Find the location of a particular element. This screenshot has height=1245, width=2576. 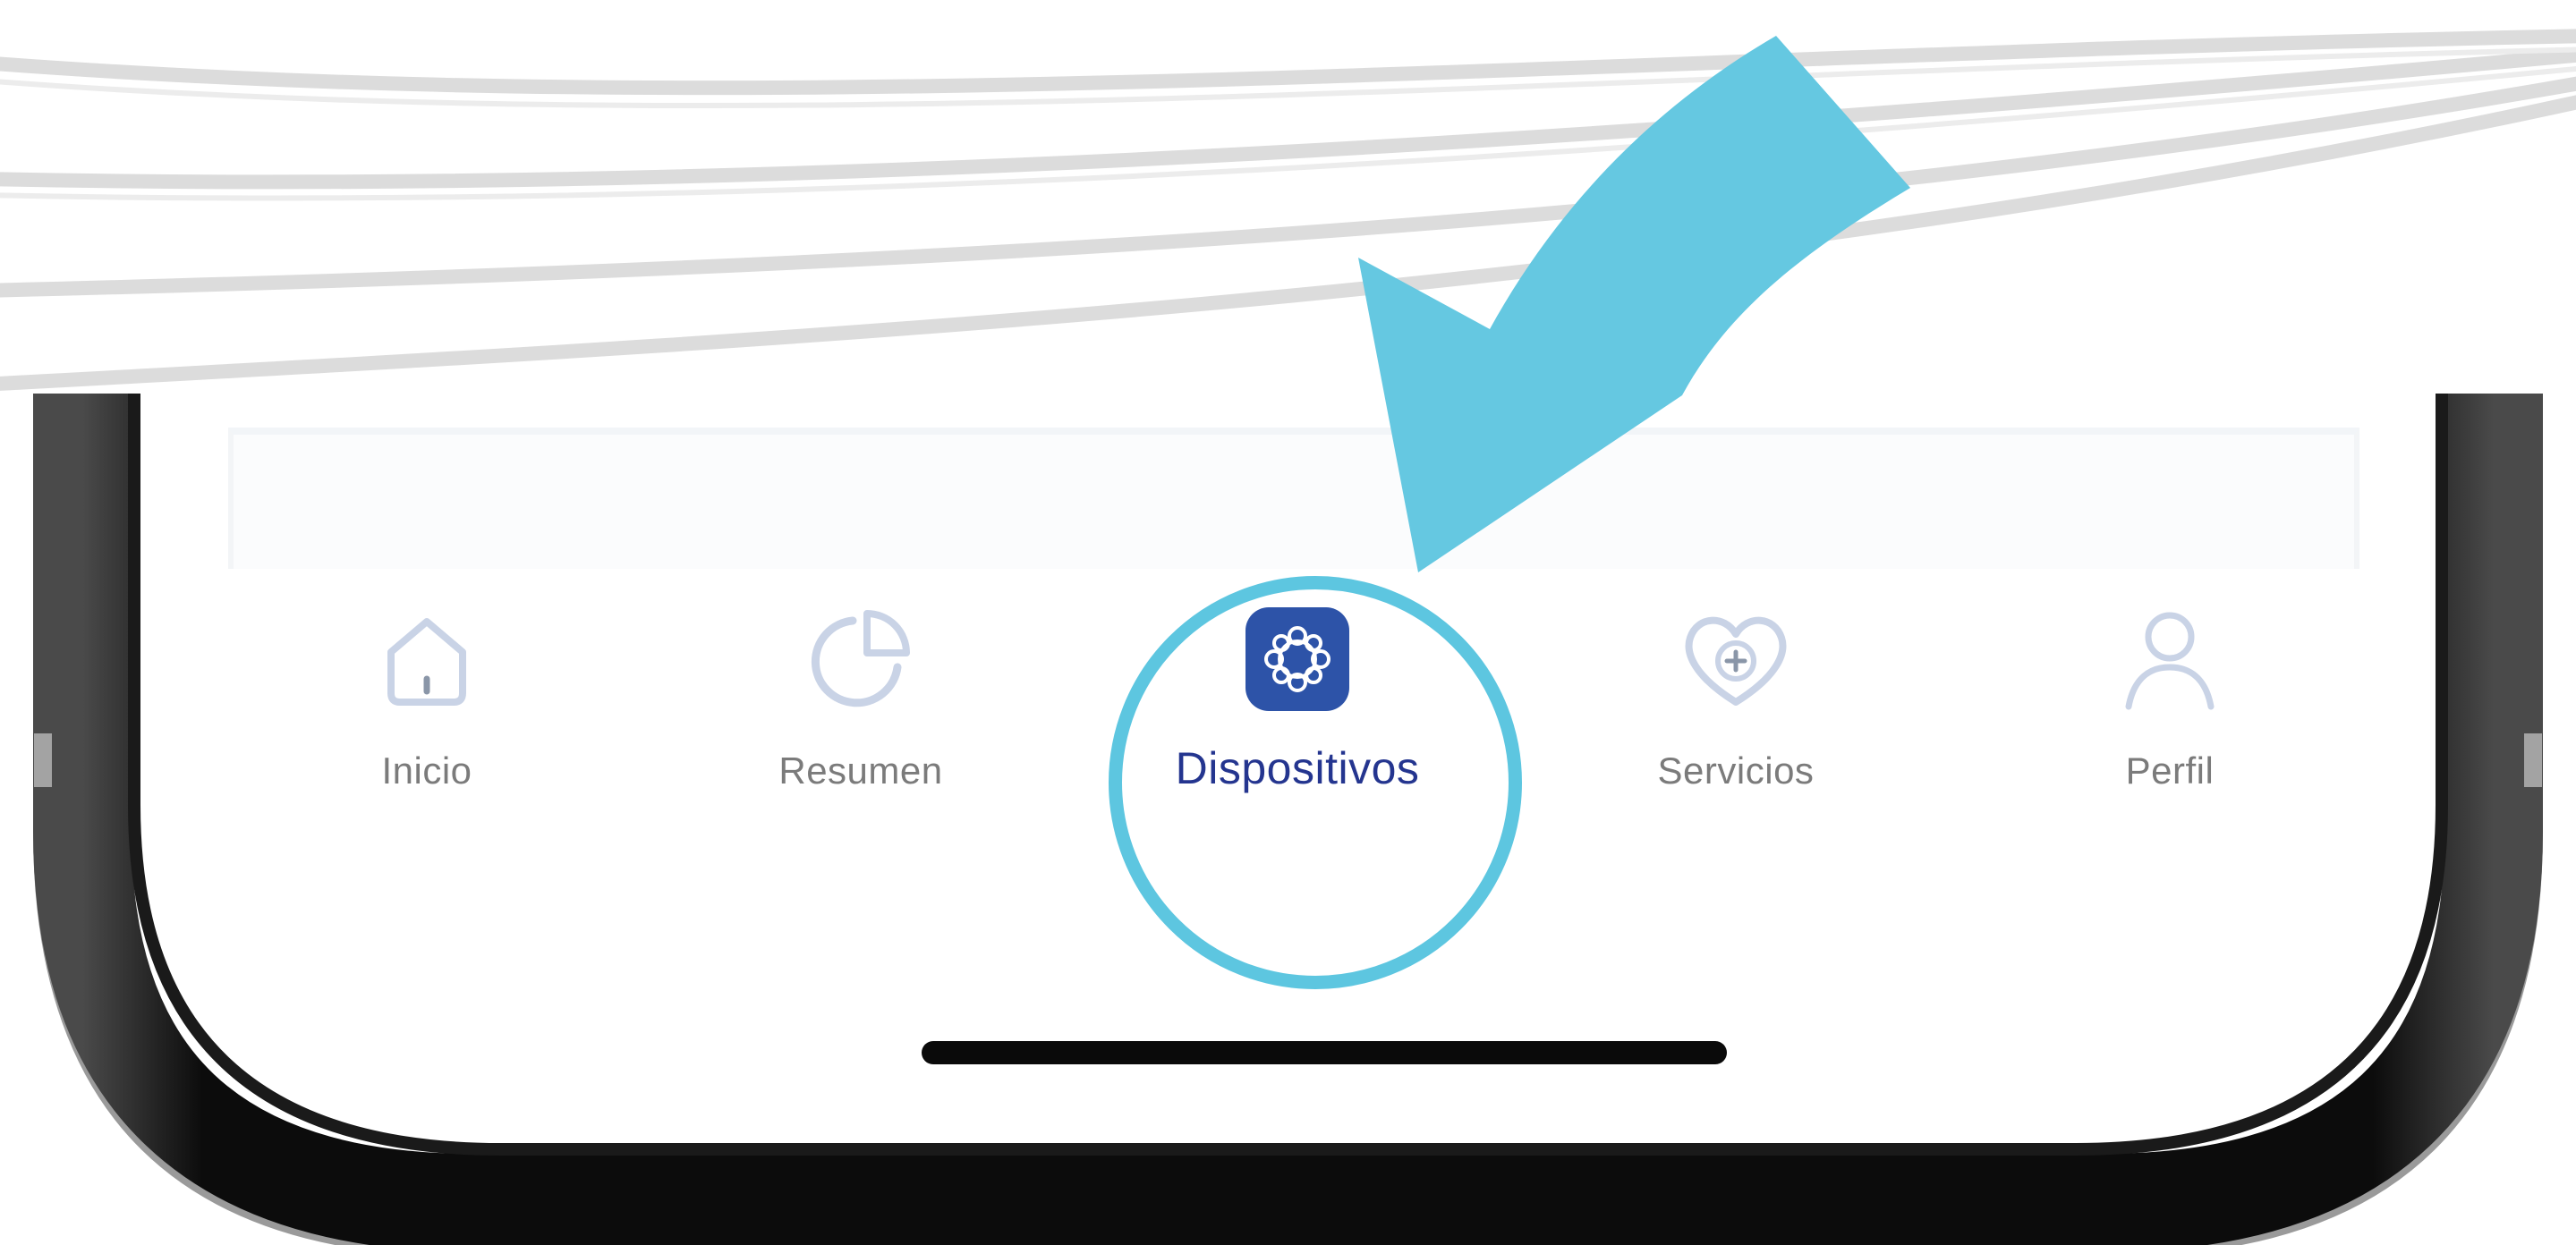

tab-label: Perfil is located at coordinates (2170, 771).